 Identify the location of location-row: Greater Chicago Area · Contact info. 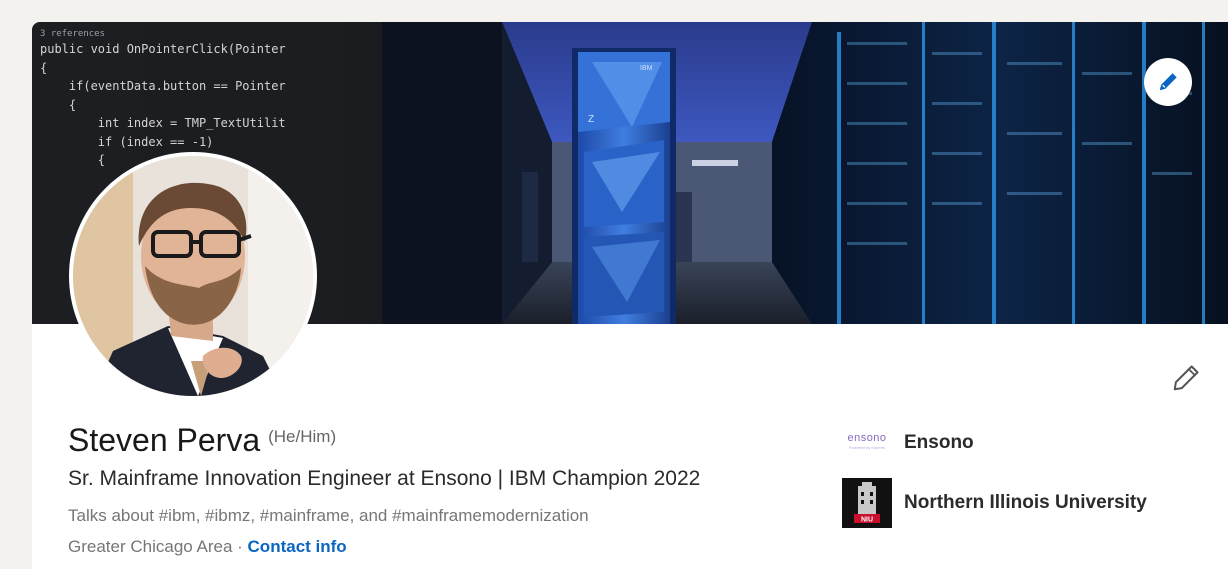
(207, 547).